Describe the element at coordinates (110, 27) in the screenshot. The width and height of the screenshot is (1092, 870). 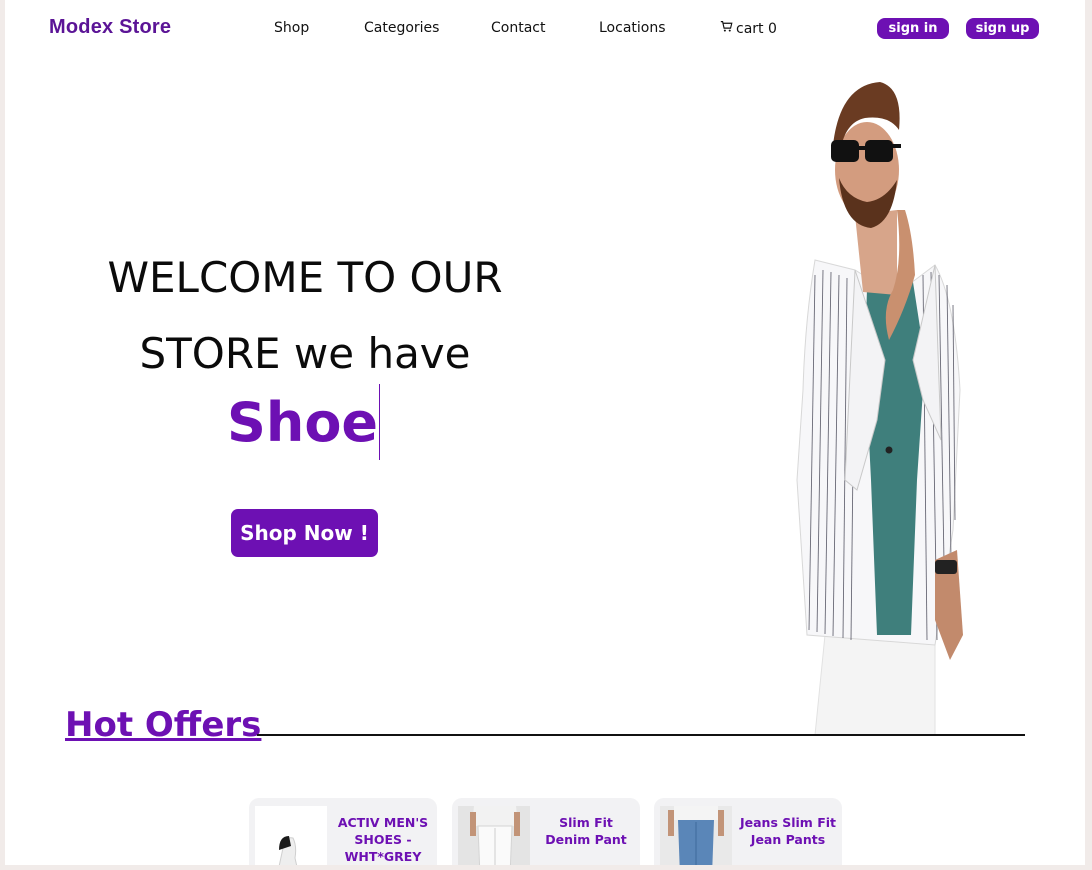
I see `brand-logo: Modex Store` at that location.